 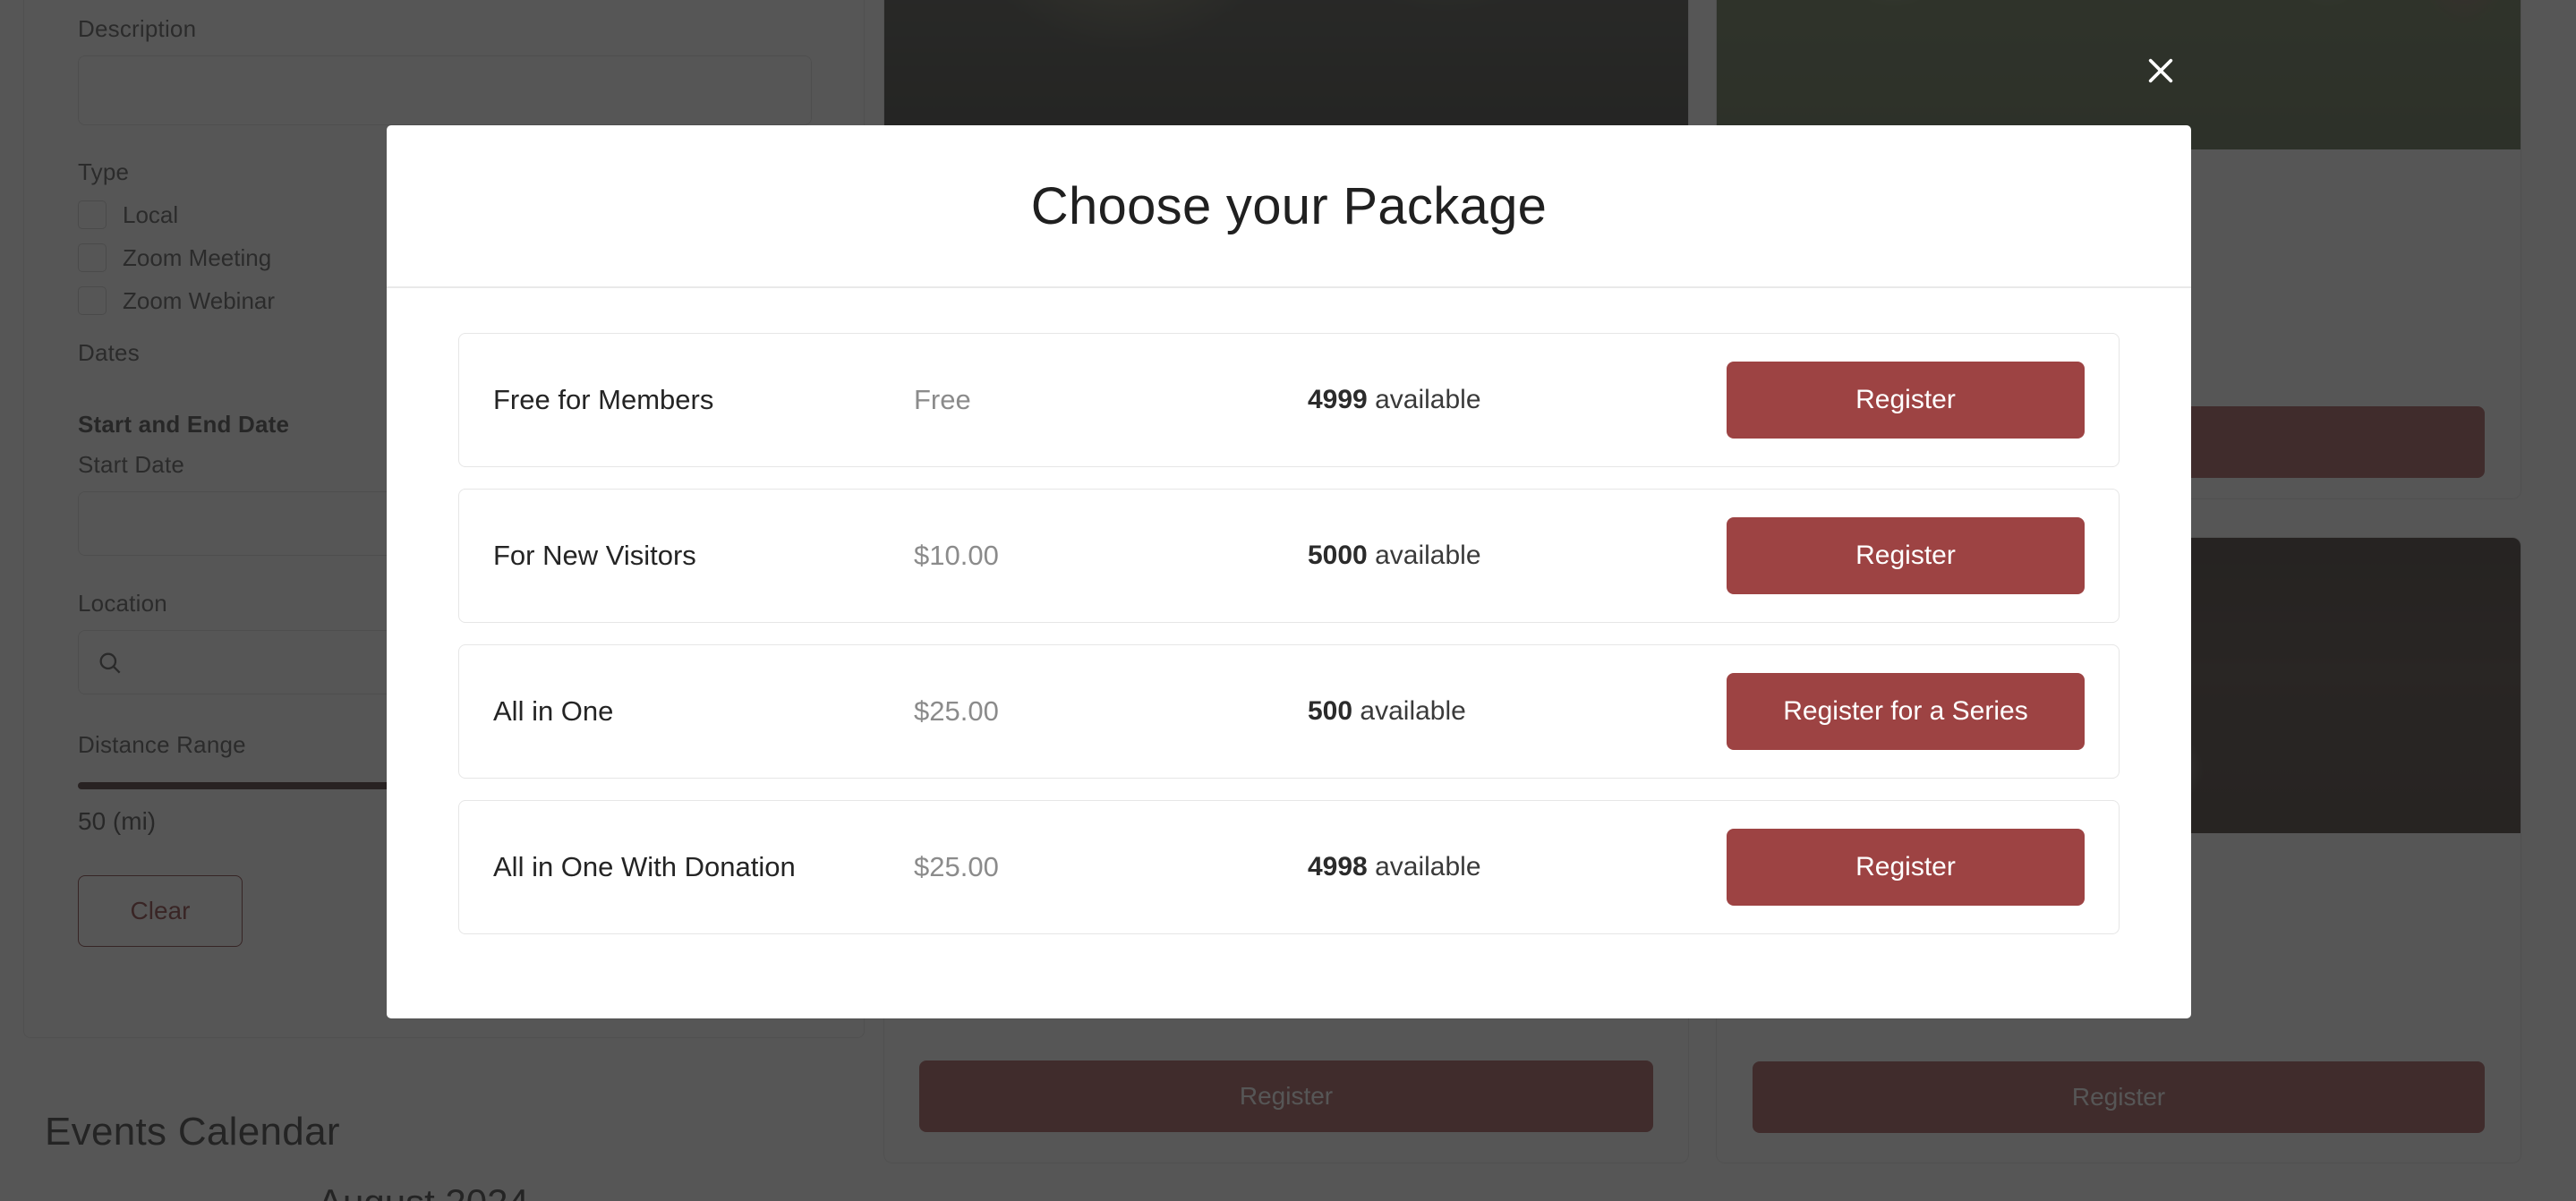 I want to click on package-available-count: 500, so click(x=1330, y=711).